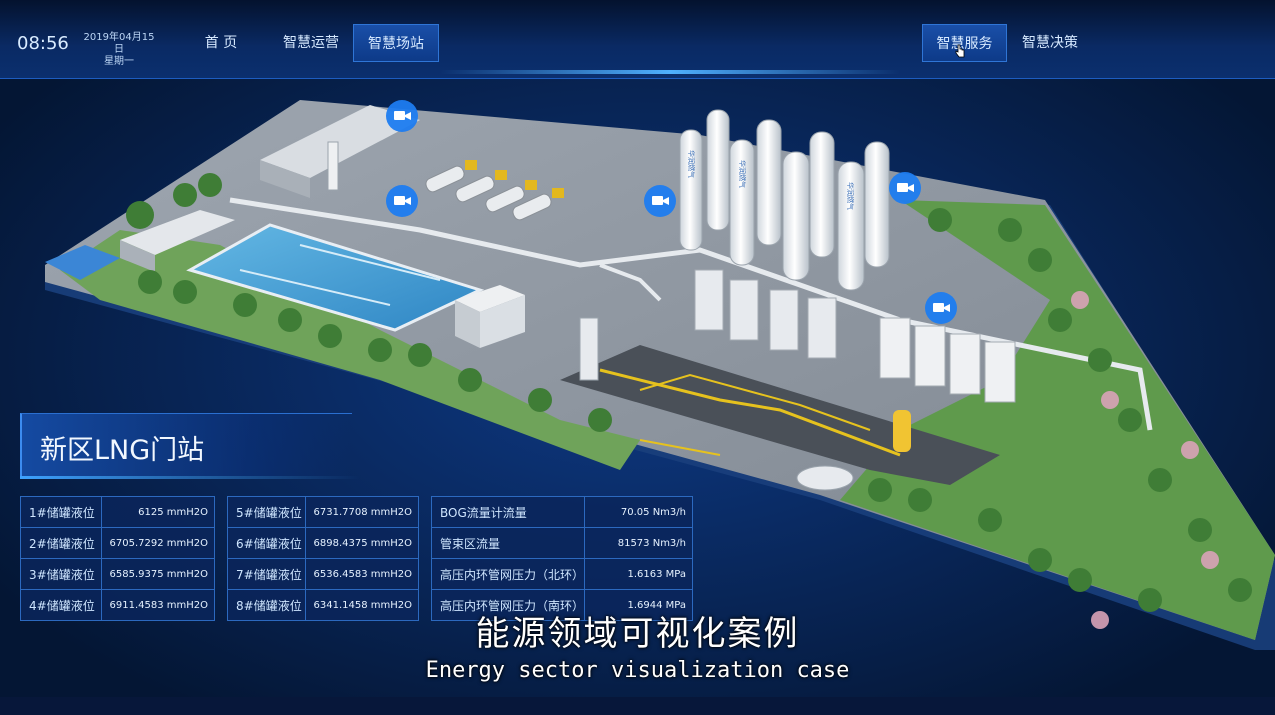 The width and height of the screenshot is (1275, 715). What do you see at coordinates (508, 574) in the screenshot?
I see `row-label: 高压内环管网压力（北环）` at bounding box center [508, 574].